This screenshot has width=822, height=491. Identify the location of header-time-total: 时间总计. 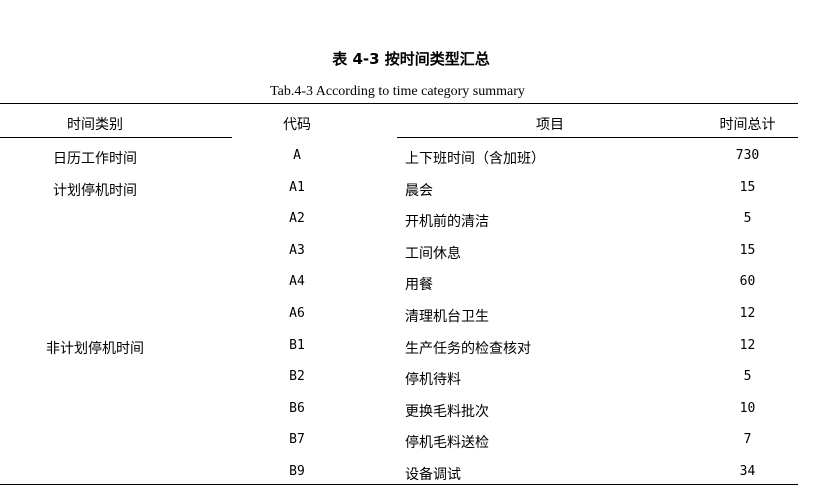
(747, 125).